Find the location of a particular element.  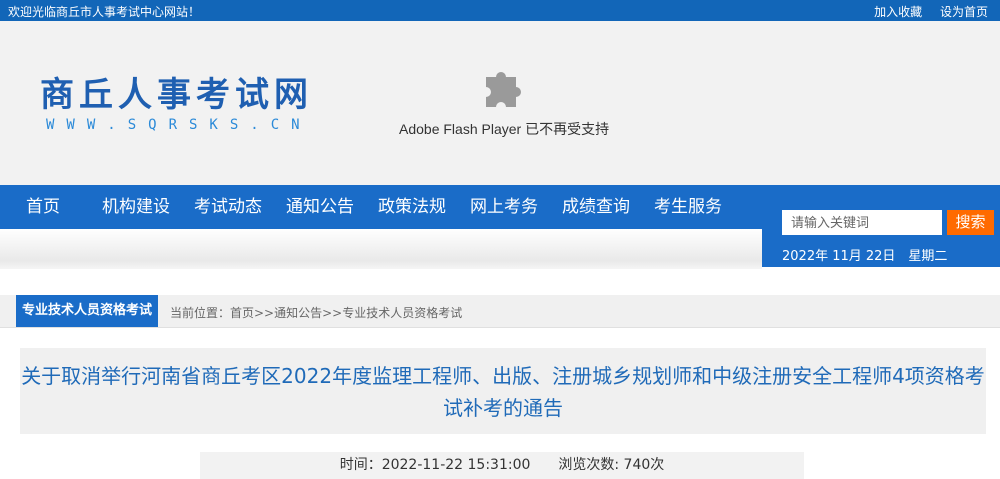

current-date: 2022年 11月 22日 星期二 is located at coordinates (865, 256).